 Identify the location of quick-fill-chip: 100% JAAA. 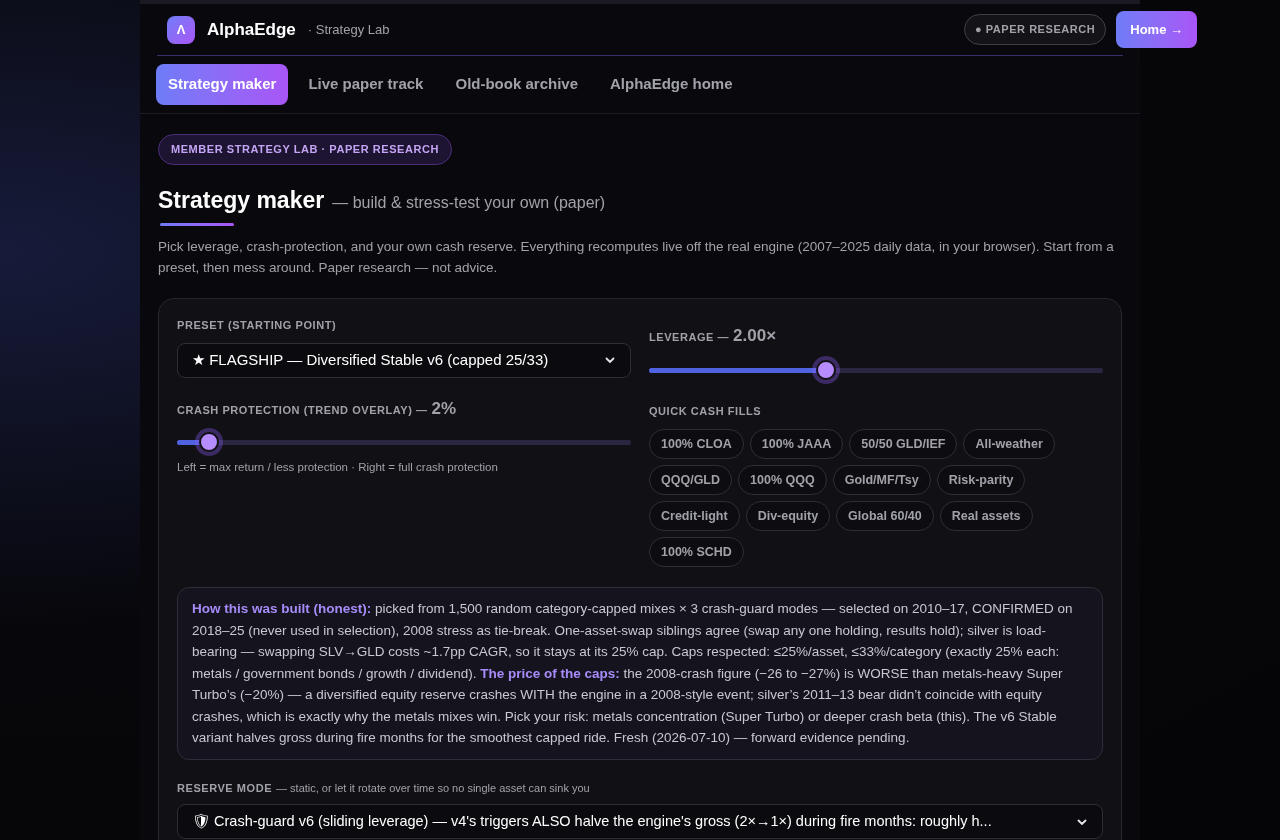
(796, 444).